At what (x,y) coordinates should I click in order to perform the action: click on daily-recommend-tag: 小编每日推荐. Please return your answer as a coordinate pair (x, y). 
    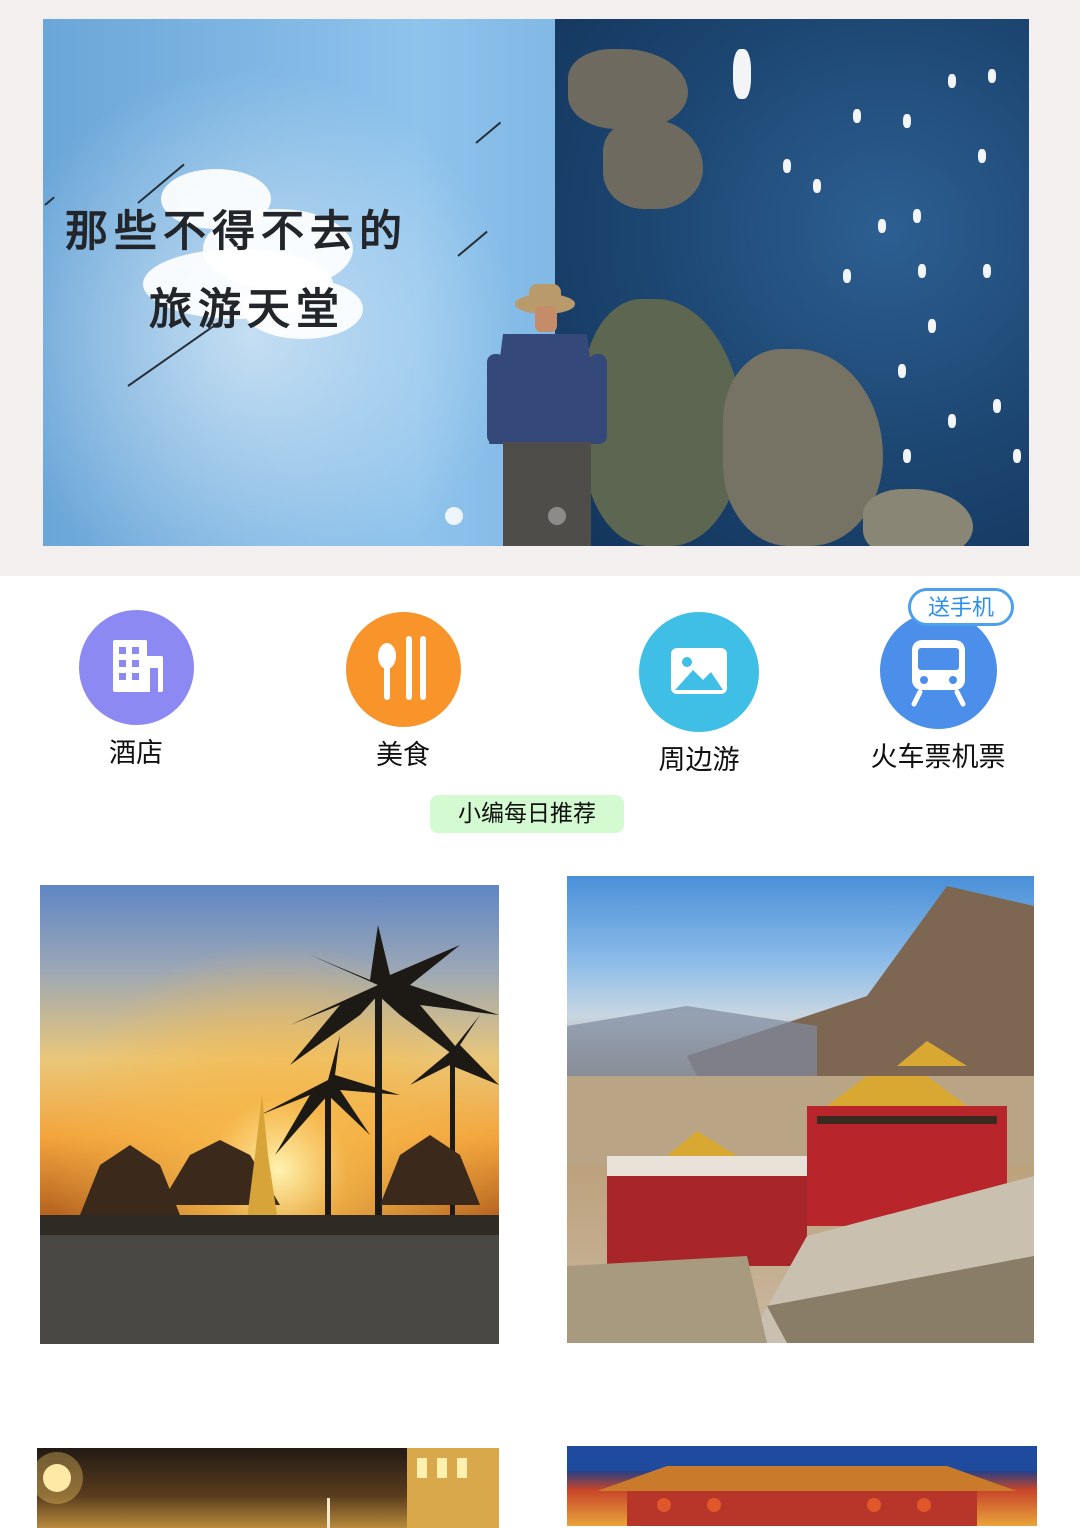
    Looking at the image, I should click on (527, 814).